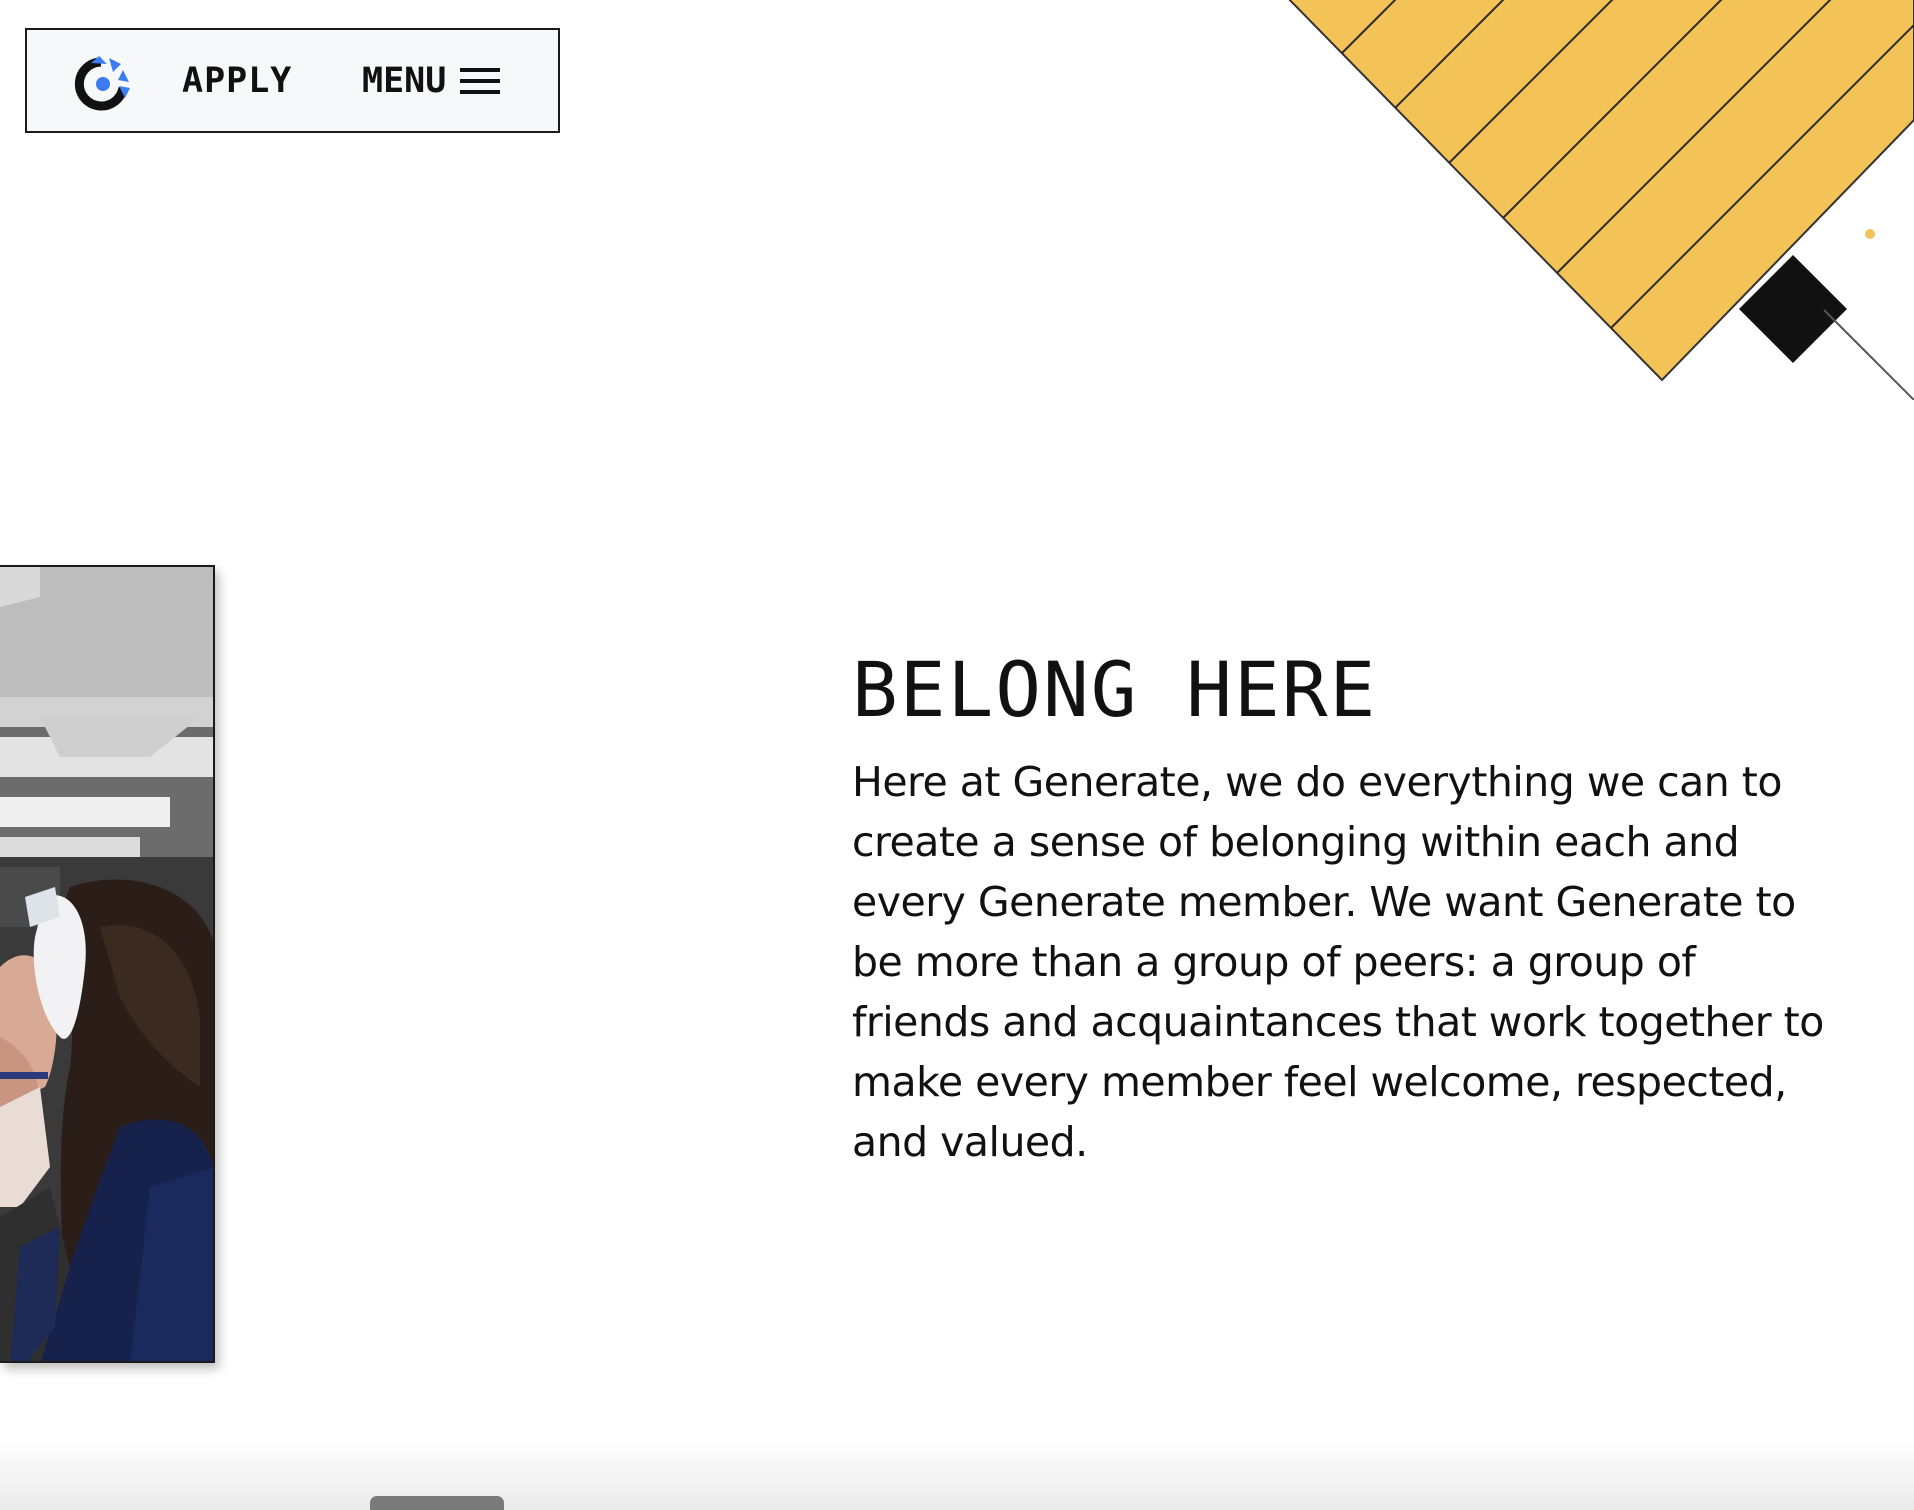  Describe the element at coordinates (404, 80) in the screenshot. I see `menu-label: MENU` at that location.